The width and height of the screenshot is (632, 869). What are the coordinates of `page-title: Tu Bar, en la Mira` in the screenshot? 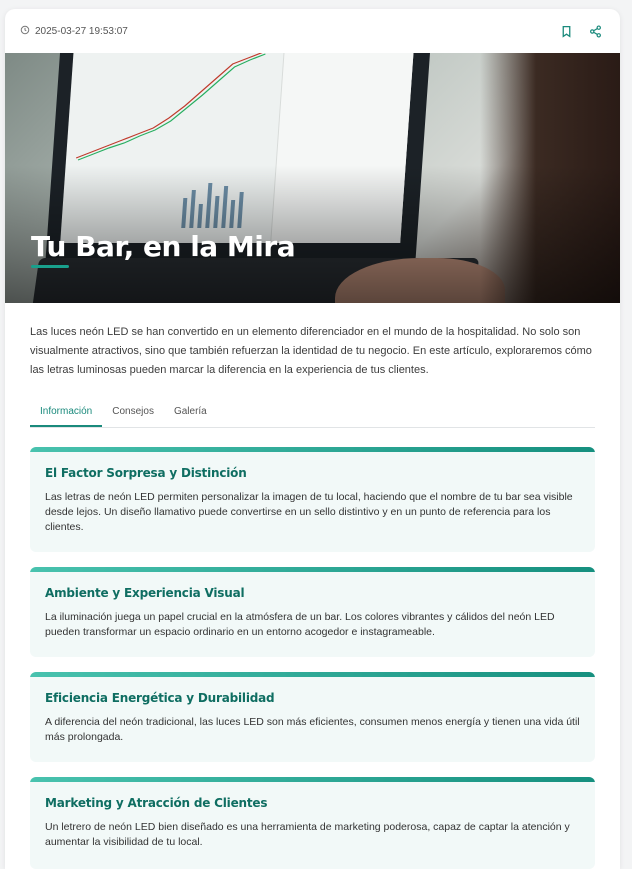 It's located at (163, 246).